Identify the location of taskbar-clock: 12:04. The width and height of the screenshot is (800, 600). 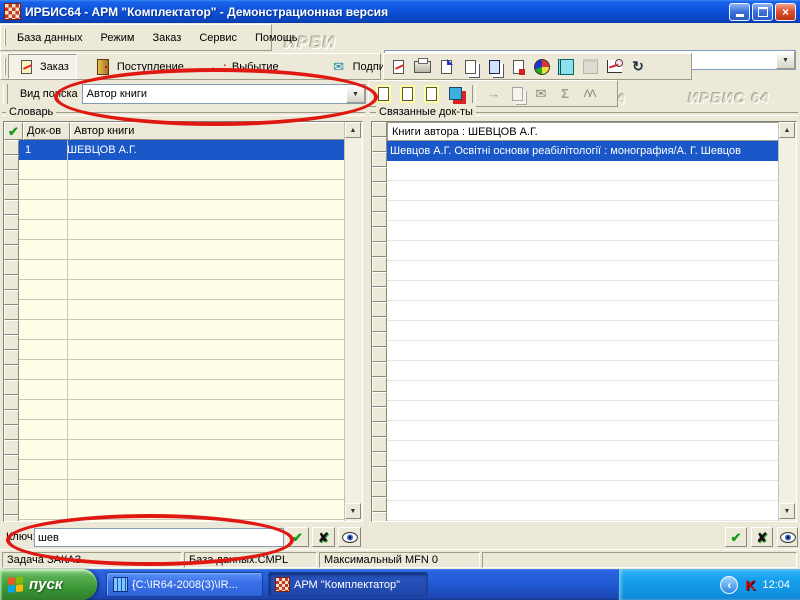
(776, 585).